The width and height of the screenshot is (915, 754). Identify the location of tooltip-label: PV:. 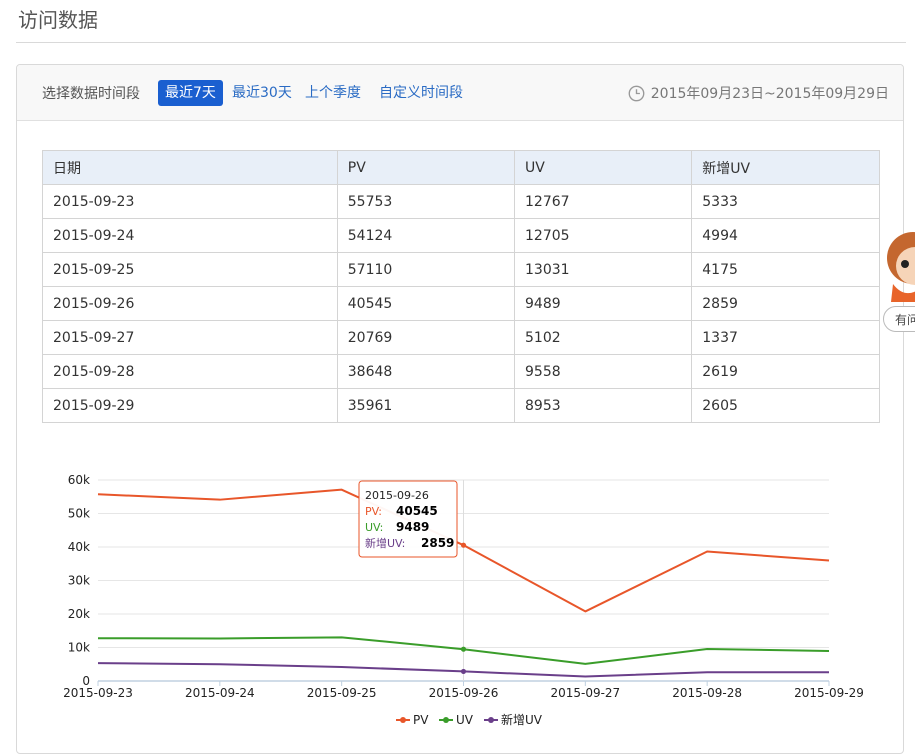
(373, 511).